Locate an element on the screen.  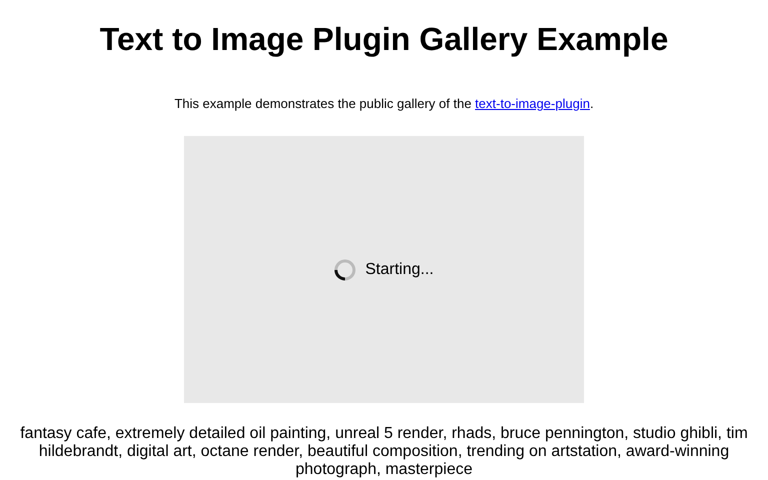
page-title: Text to Image Plugin Gallery Example is located at coordinates (384, 39).